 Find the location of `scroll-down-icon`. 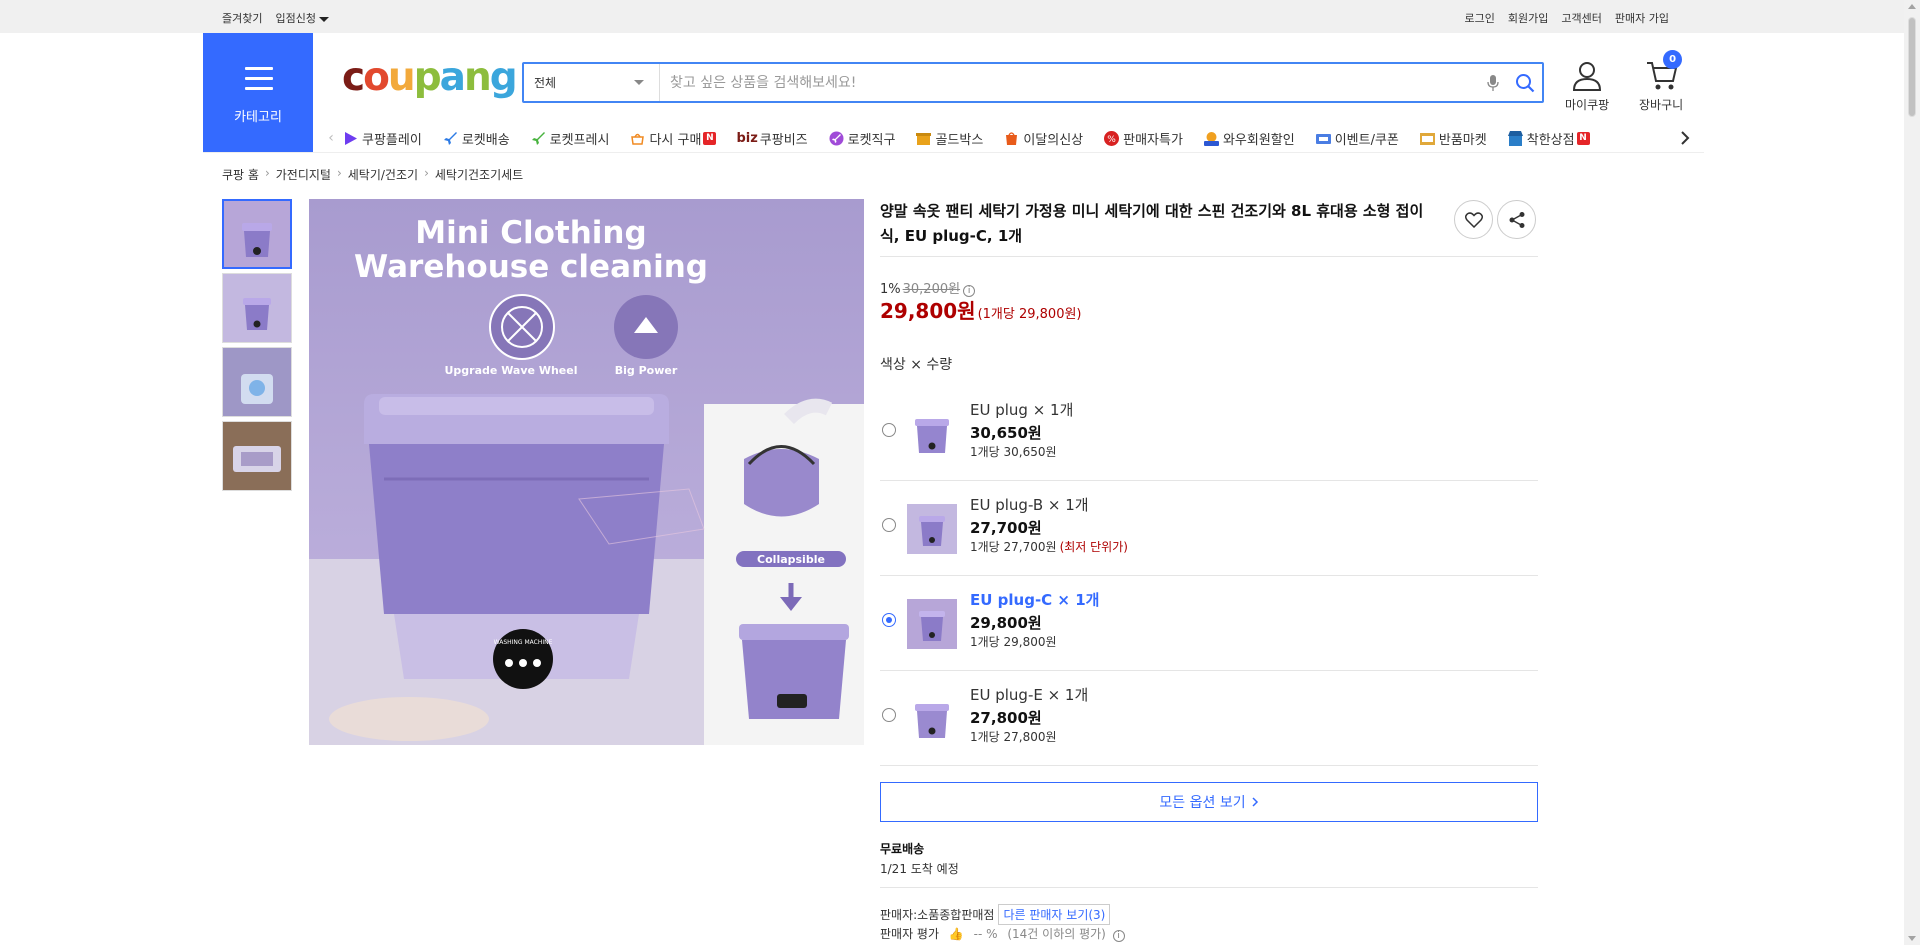

scroll-down-icon is located at coordinates (1912, 938).